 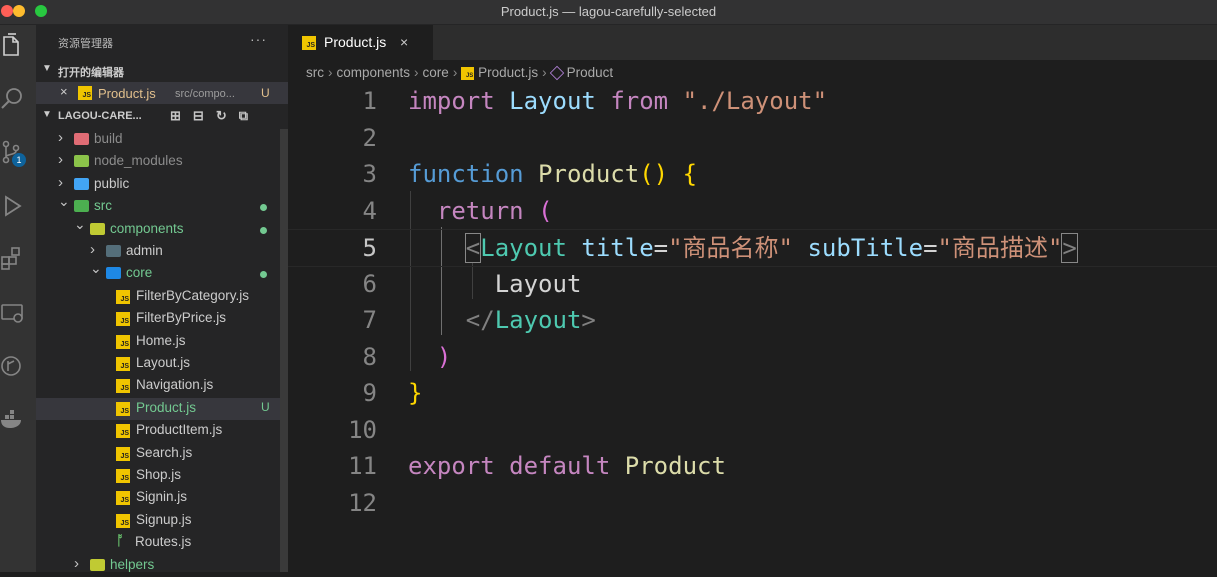 What do you see at coordinates (158, 297) in the screenshot?
I see `tree-file: JS FilterByCategory.js` at bounding box center [158, 297].